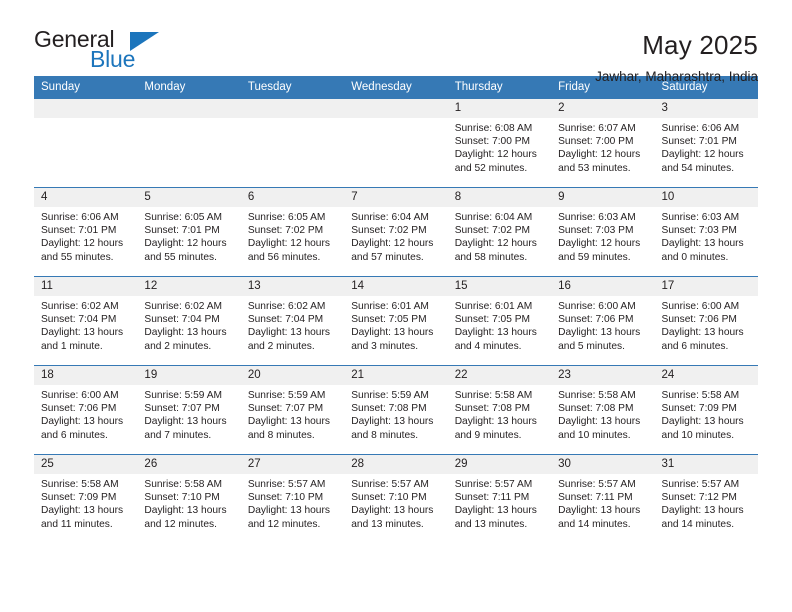 The image size is (792, 612). I want to click on day-number: 16, so click(603, 286).